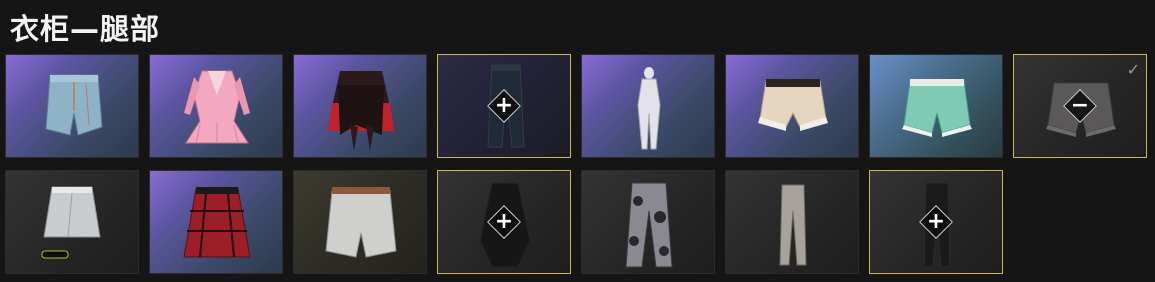 The image size is (1155, 282). I want to click on camo-pants-icon, so click(649, 225).